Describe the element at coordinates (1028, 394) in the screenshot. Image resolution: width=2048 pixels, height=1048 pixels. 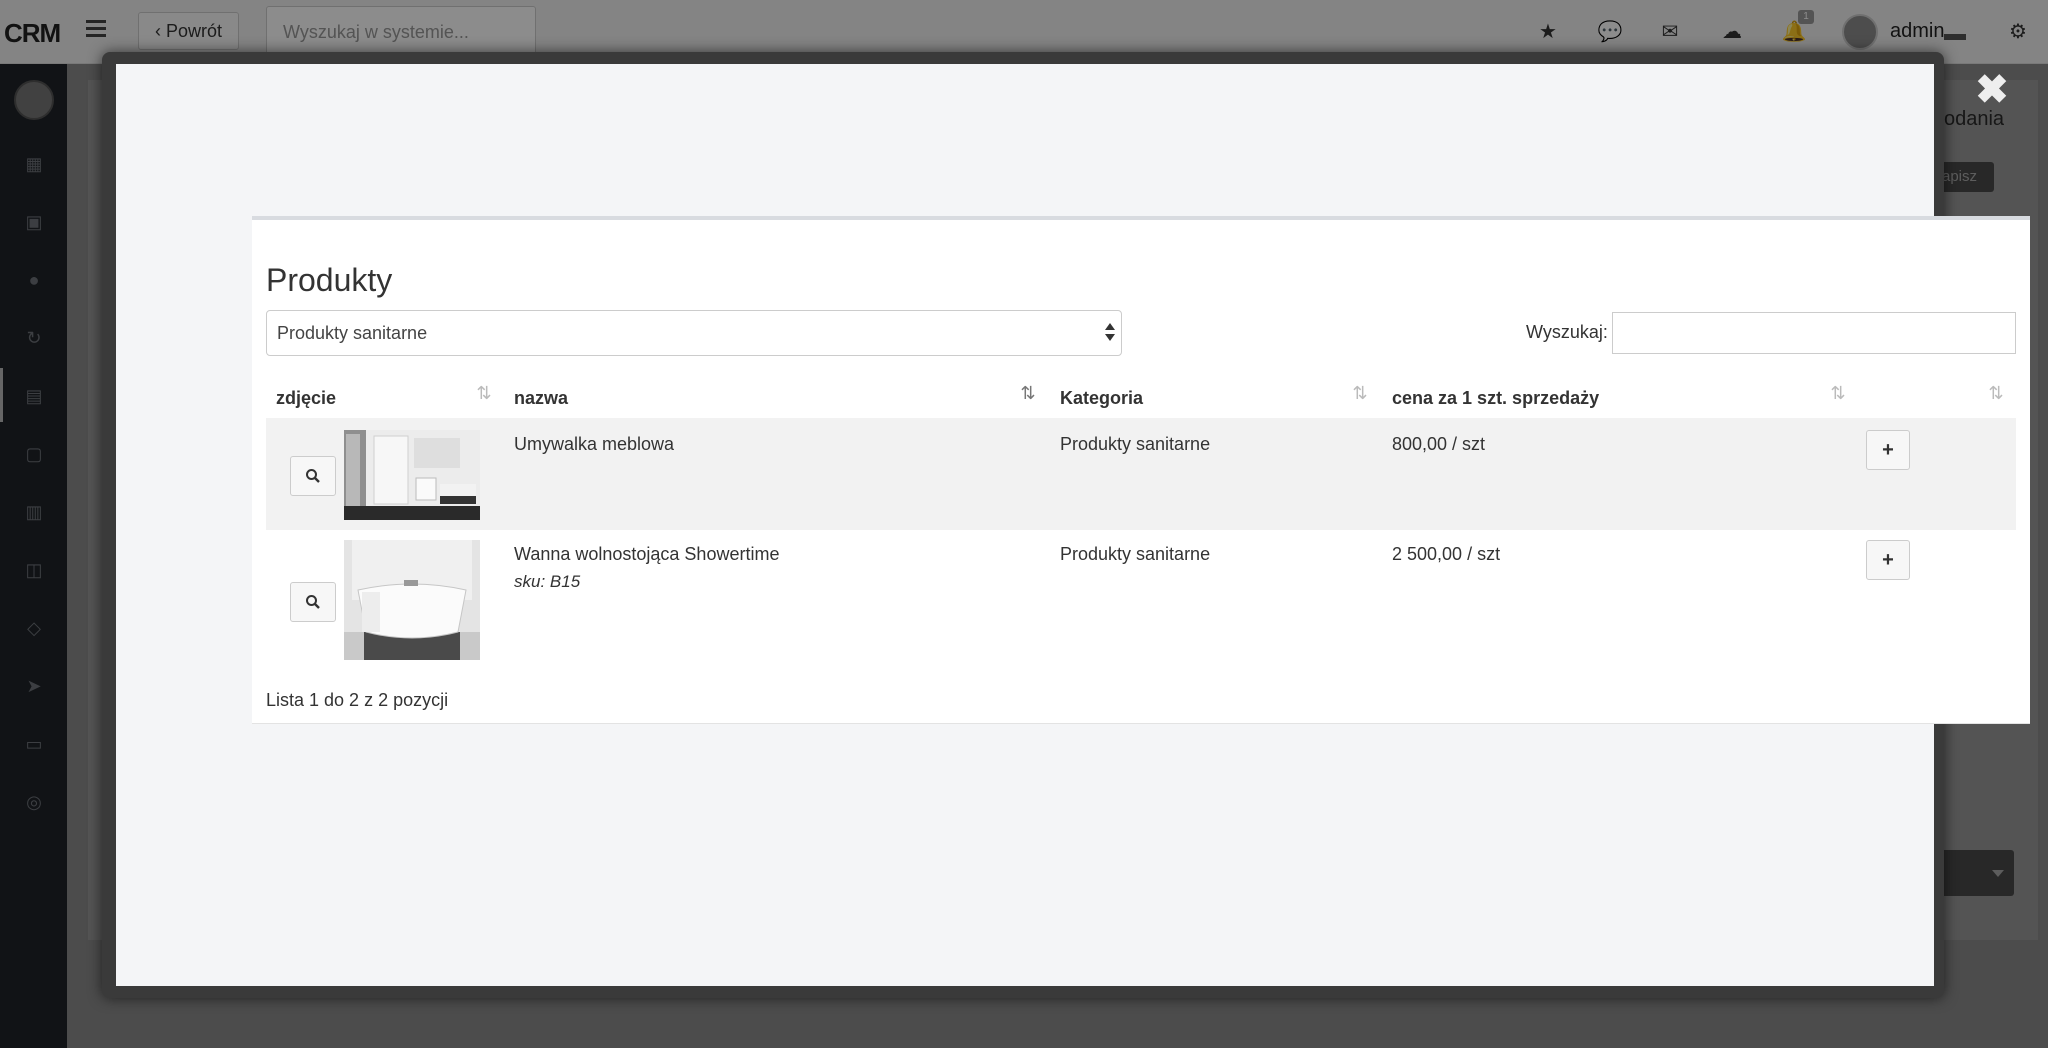
I see `sort-ascending-icon: ⇅` at that location.